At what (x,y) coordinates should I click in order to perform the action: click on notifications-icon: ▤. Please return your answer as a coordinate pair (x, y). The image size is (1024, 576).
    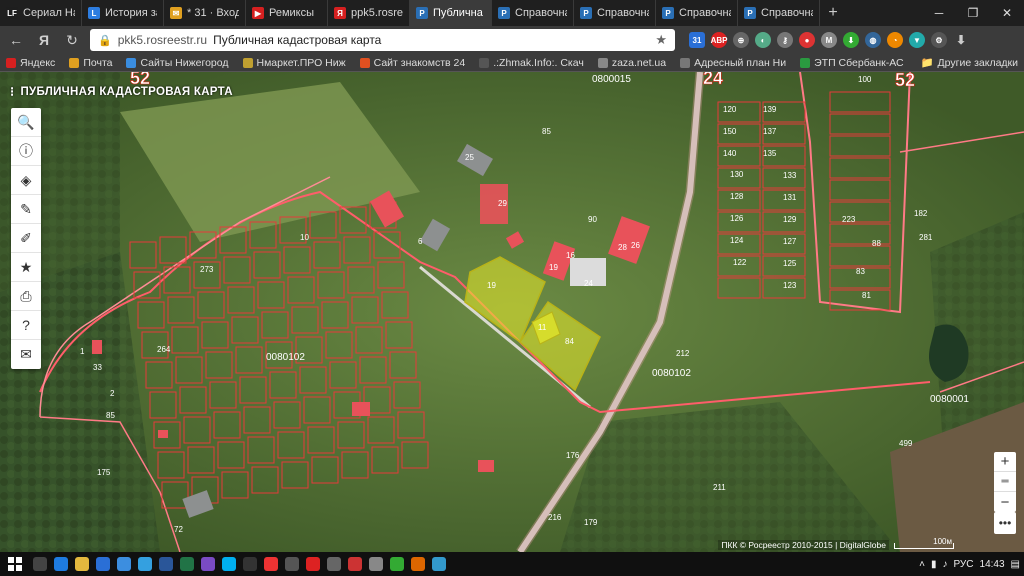
    Looking at the image, I should click on (1015, 564).